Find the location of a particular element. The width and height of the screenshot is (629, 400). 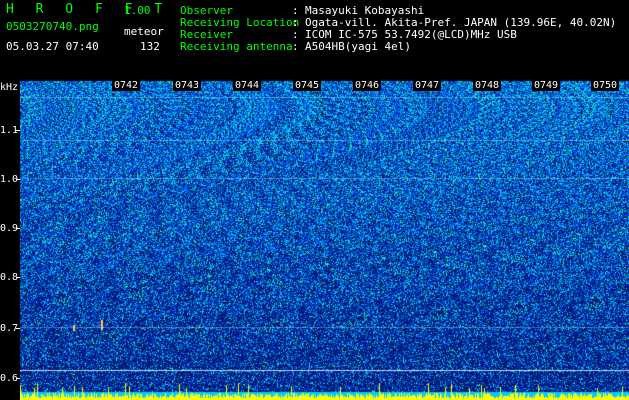

antenna-label: Receiving antenna is located at coordinates (236, 46).